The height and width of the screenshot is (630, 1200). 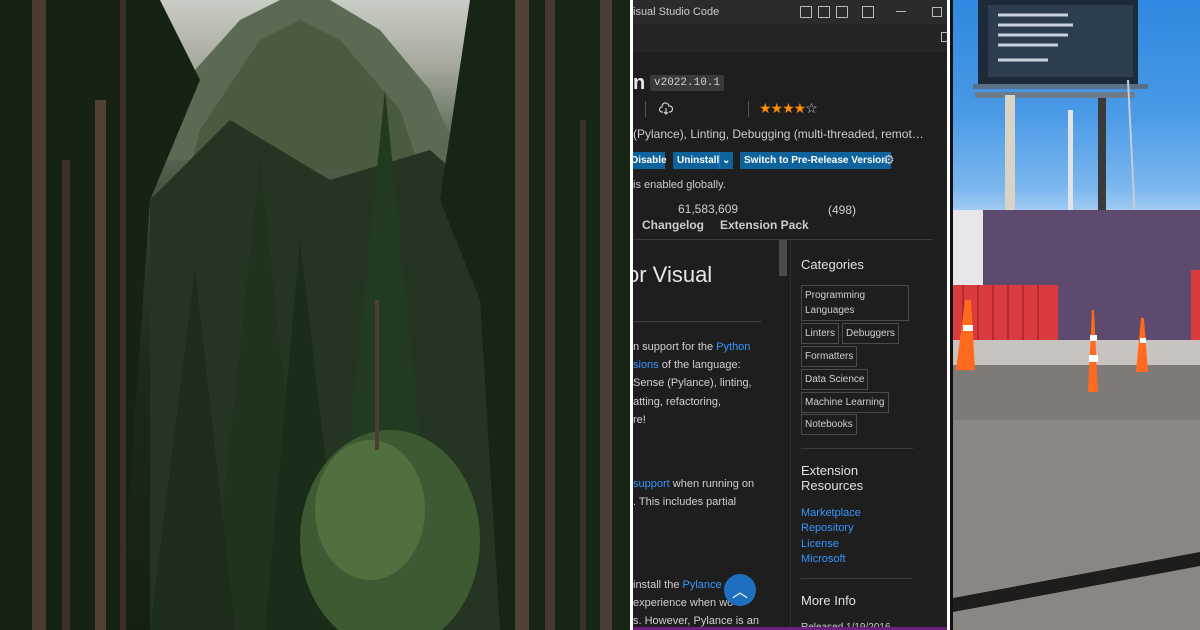 What do you see at coordinates (832, 485) in the screenshot?
I see `resources-title-line2: Resources` at bounding box center [832, 485].